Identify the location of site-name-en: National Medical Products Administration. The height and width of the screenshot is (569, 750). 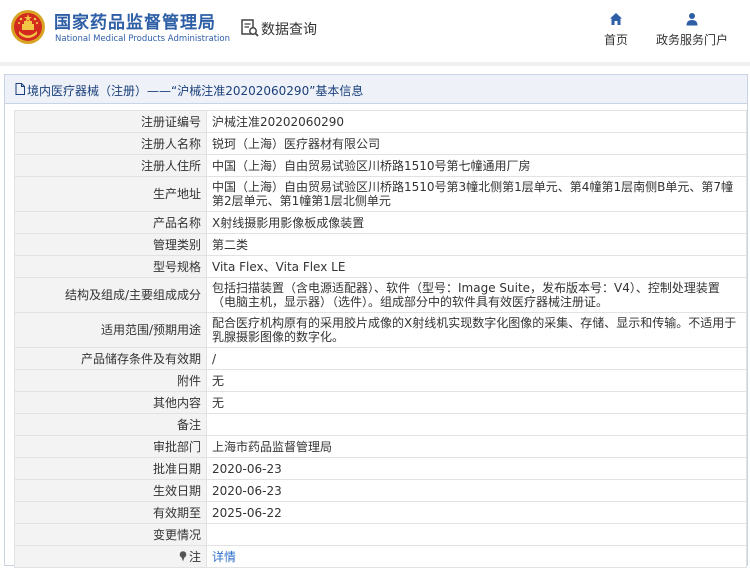
(142, 39).